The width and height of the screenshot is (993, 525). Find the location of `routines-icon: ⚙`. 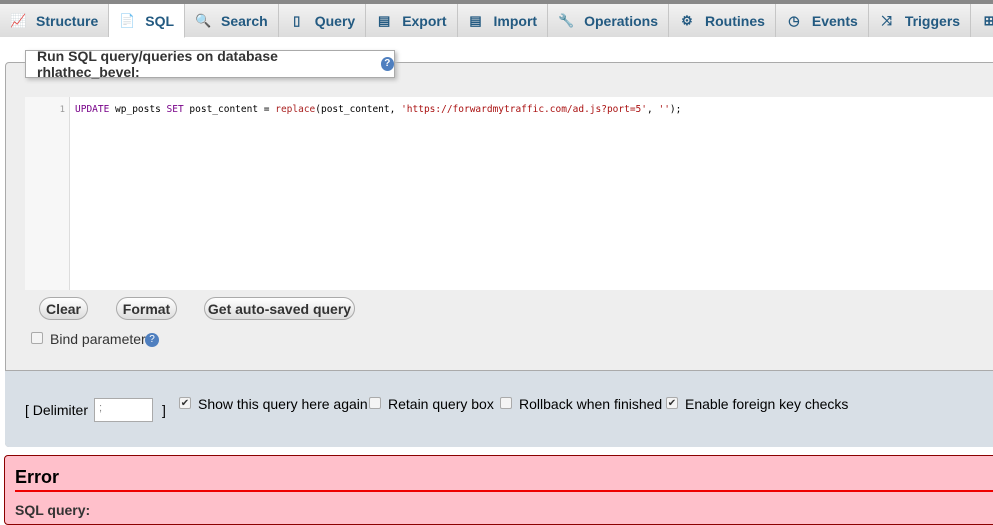

routines-icon: ⚙ is located at coordinates (687, 20).